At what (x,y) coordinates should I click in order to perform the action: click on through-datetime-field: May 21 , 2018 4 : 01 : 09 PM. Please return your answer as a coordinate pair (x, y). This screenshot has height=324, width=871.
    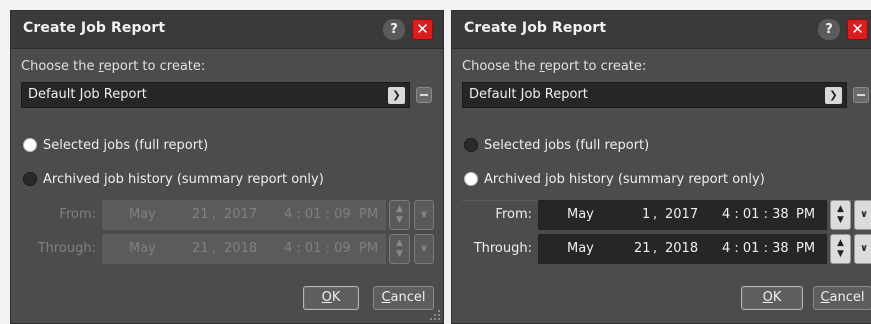
    Looking at the image, I should click on (244, 249).